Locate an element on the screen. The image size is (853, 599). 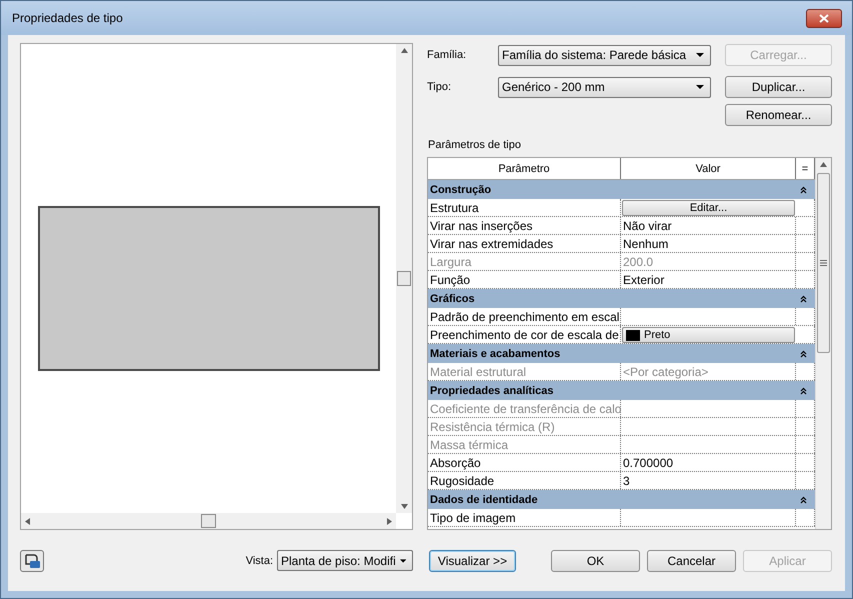
horizontal-scrollbar is located at coordinates (208, 521).